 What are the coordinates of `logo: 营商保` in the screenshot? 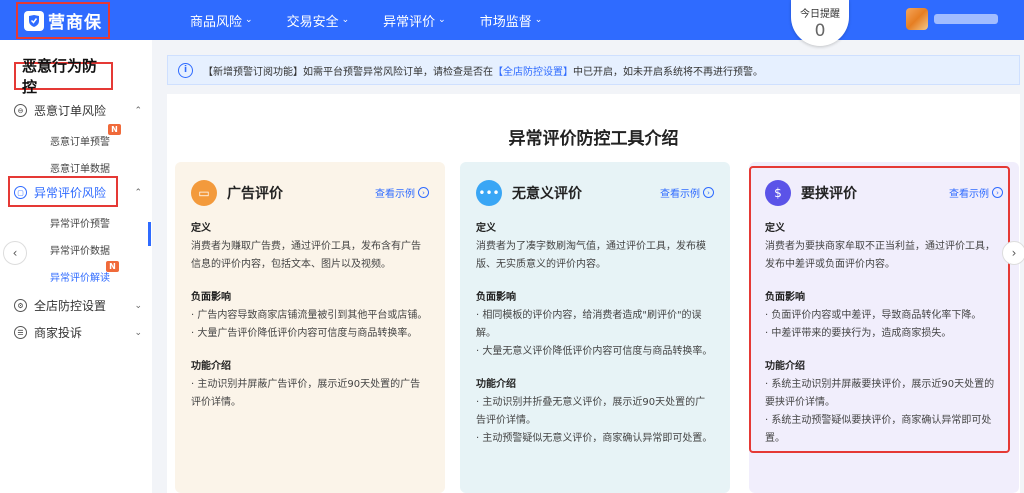 It's located at (63, 20).